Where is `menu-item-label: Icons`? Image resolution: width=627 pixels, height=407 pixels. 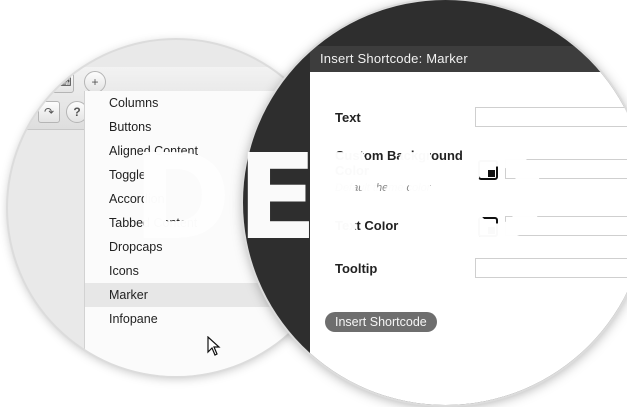
menu-item-label: Icons is located at coordinates (124, 271).